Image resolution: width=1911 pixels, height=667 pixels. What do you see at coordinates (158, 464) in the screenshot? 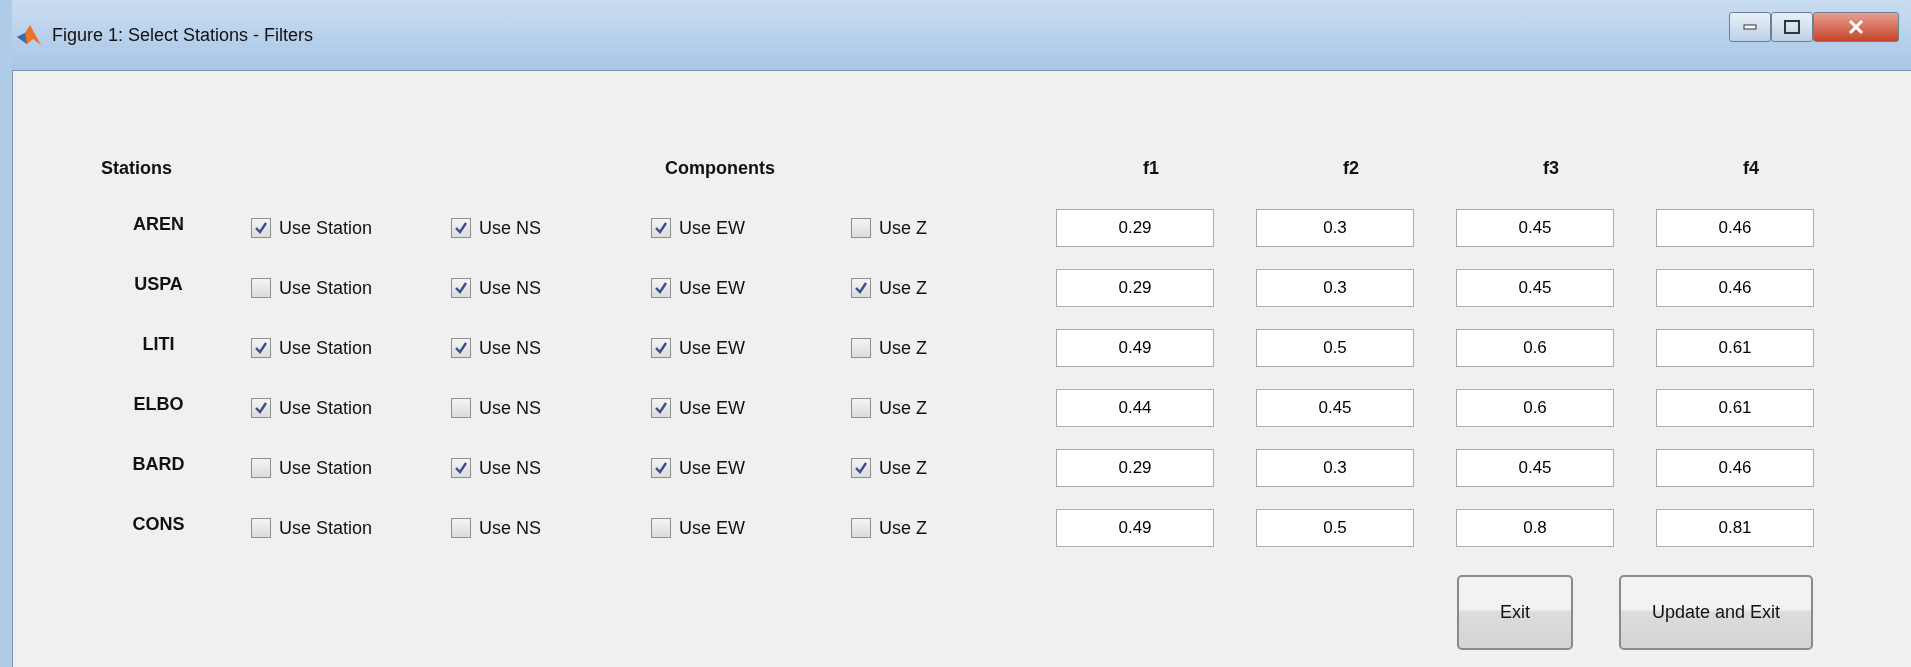
I see `station-name: BARD` at bounding box center [158, 464].